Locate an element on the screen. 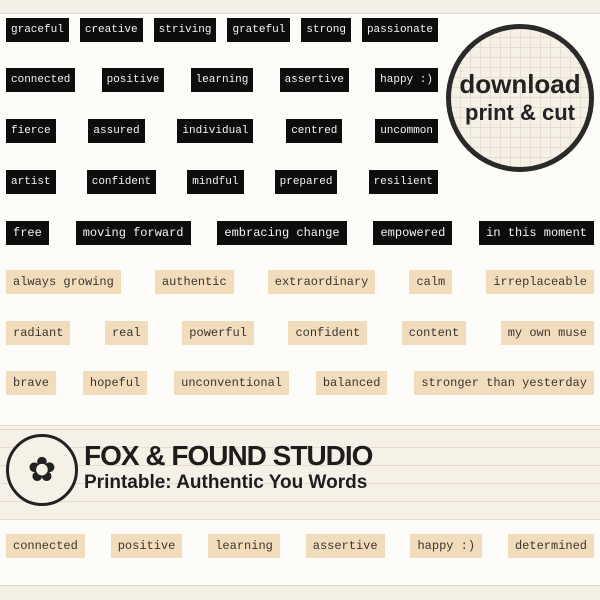 The width and height of the screenshot is (600, 600). word-label-tan: extraordinary is located at coordinates (321, 282).